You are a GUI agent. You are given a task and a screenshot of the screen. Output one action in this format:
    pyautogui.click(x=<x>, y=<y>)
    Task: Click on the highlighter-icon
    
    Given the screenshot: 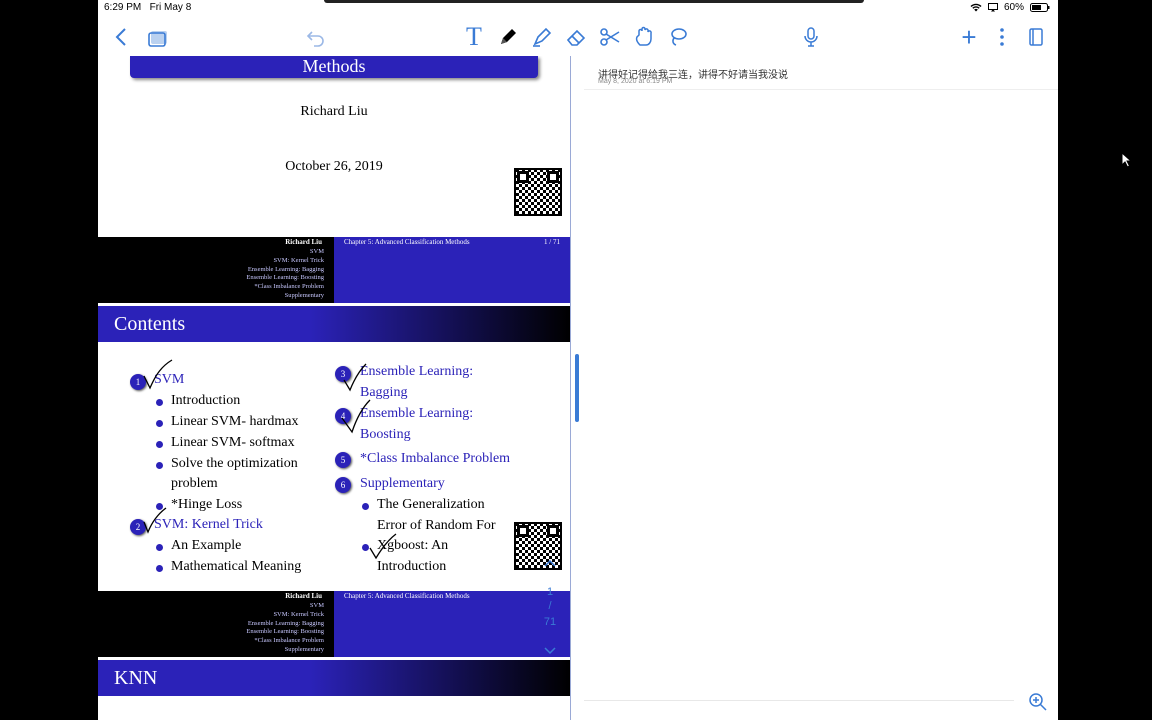 What is the action you would take?
    pyautogui.click(x=542, y=37)
    